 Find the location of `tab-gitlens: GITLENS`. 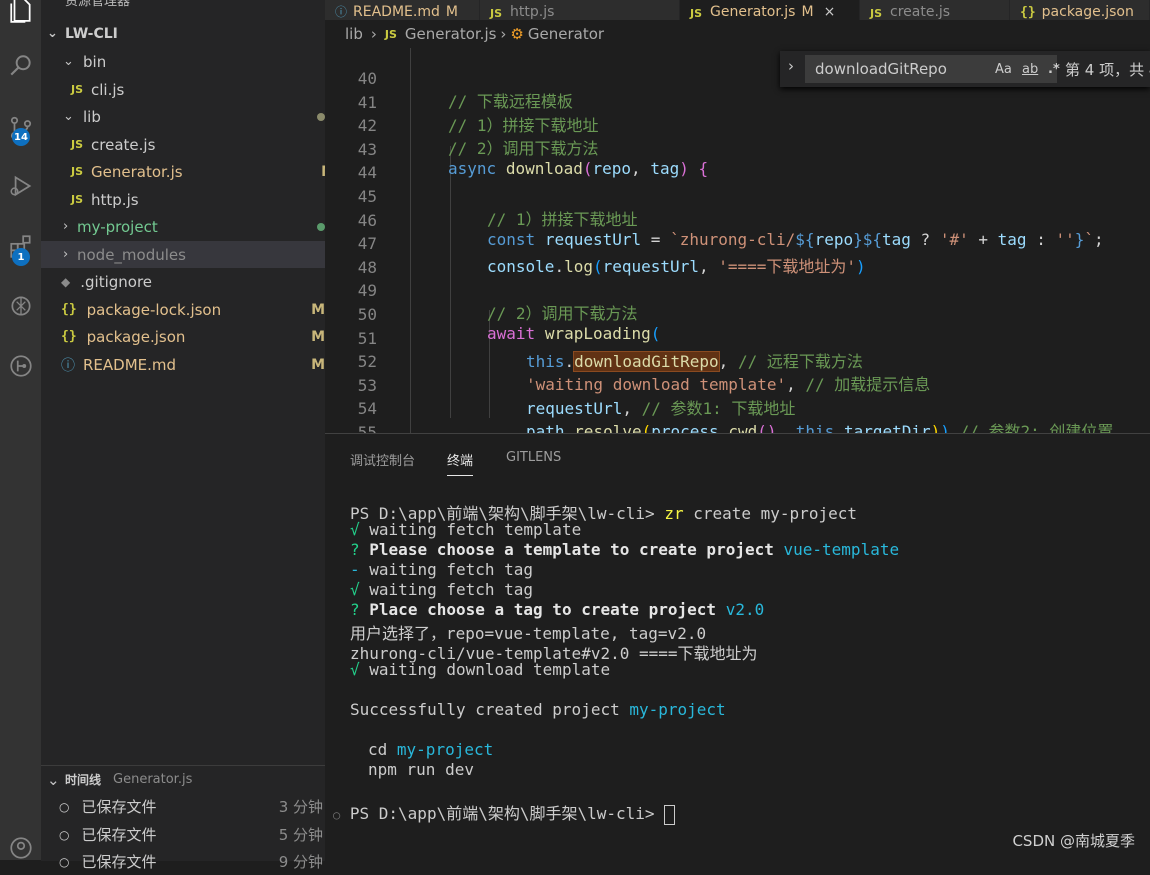

tab-gitlens: GITLENS is located at coordinates (533, 457).